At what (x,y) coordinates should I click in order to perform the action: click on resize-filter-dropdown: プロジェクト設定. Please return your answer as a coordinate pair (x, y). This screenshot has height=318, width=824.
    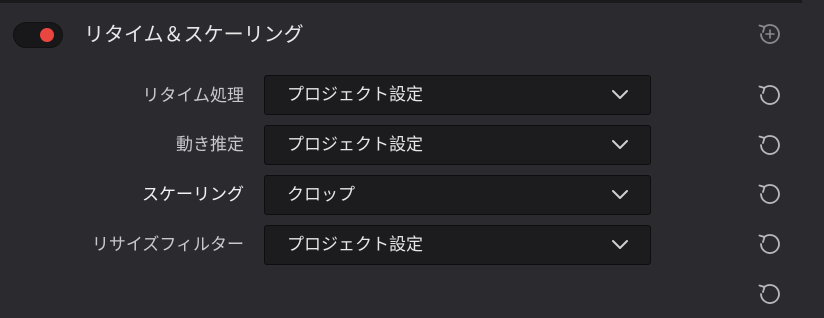
    Looking at the image, I should click on (457, 245).